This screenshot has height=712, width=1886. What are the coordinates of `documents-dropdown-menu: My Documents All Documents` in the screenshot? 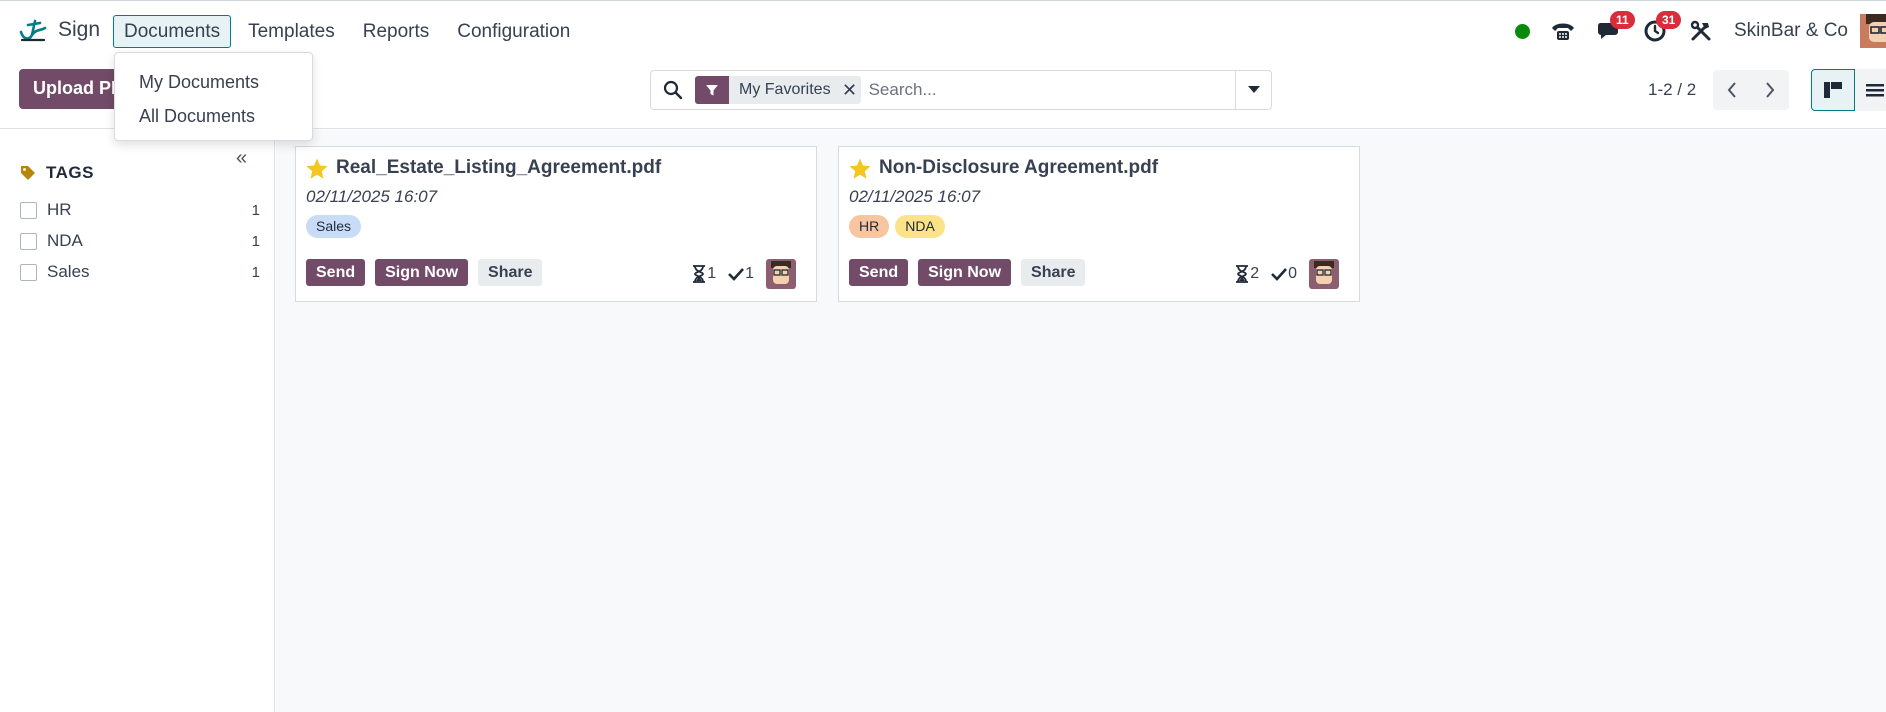 It's located at (213, 96).